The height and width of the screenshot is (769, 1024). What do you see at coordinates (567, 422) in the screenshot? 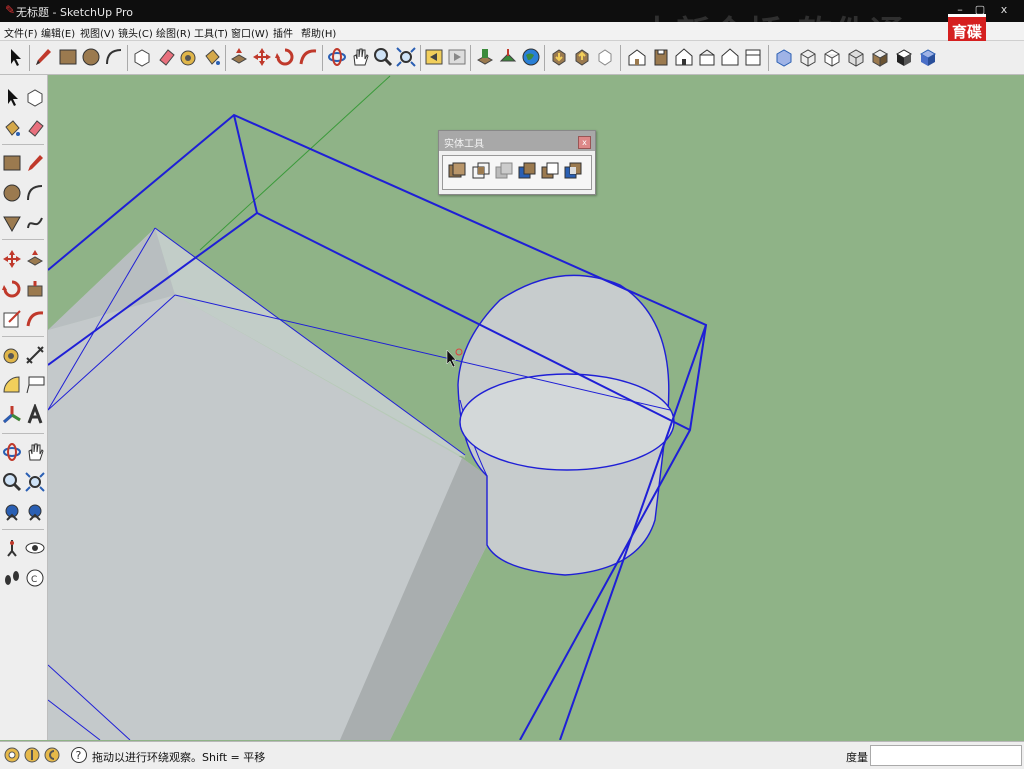
I see `cylinder-top-edge` at bounding box center [567, 422].